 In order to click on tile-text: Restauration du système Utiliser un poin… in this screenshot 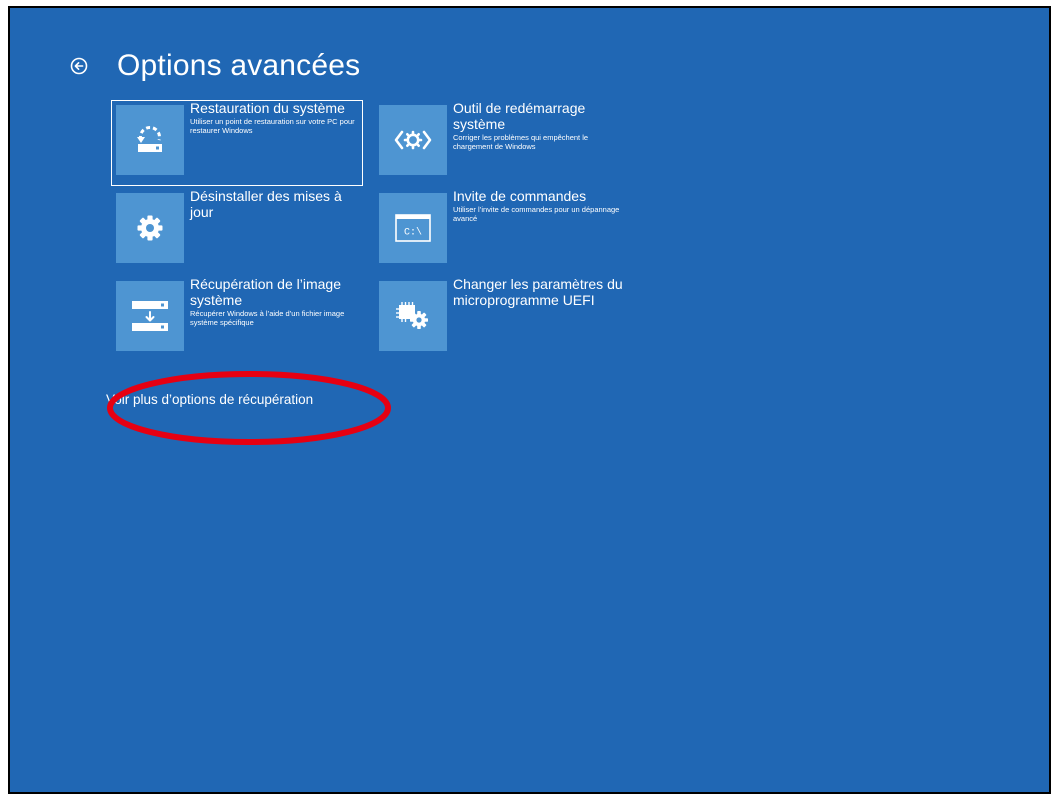, I will do `click(276, 117)`.